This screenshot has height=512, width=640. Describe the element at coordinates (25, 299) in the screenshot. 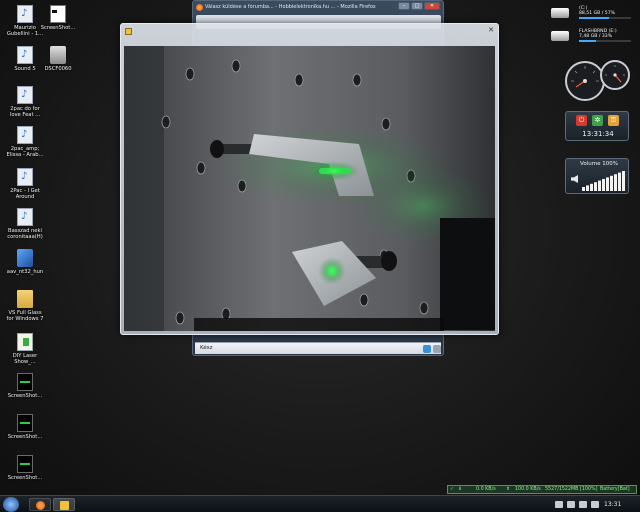

I see `folder-file-icon` at that location.